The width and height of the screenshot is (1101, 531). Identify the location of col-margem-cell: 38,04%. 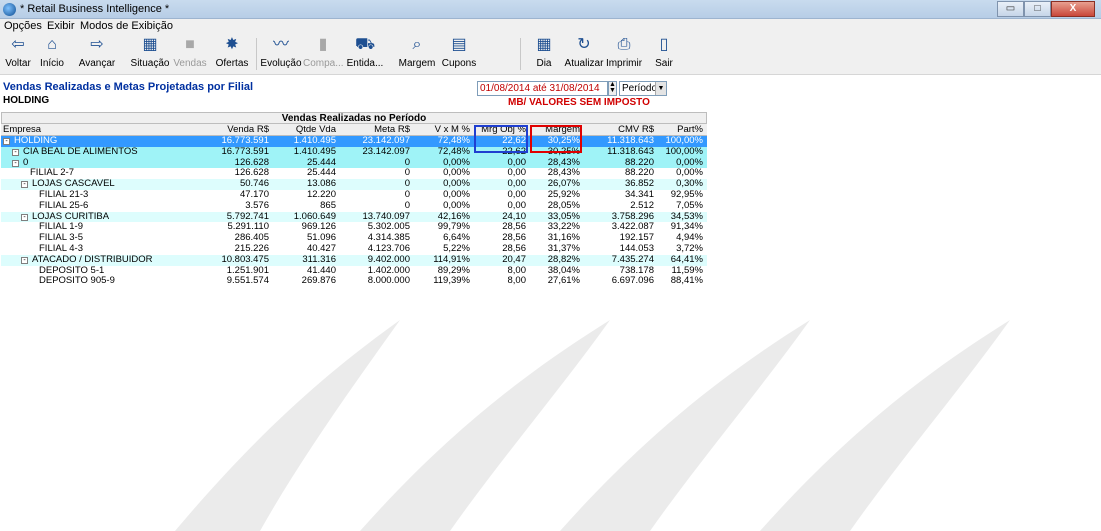
(563, 270).